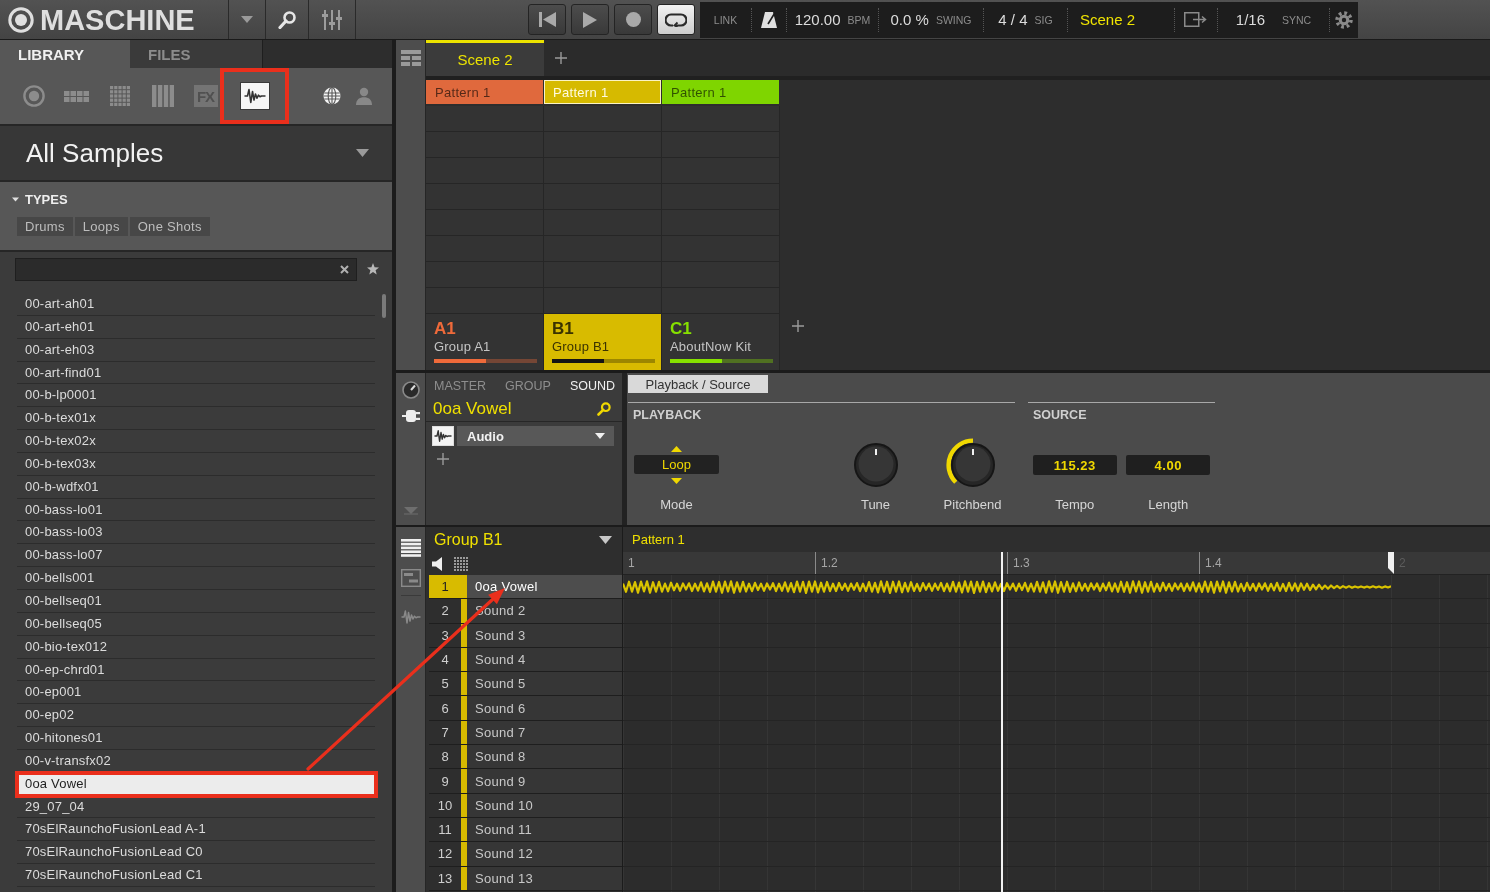 The image size is (1490, 892). What do you see at coordinates (196, 487) in the screenshot?
I see `sample-list-item: 00-b-wdfx01` at bounding box center [196, 487].